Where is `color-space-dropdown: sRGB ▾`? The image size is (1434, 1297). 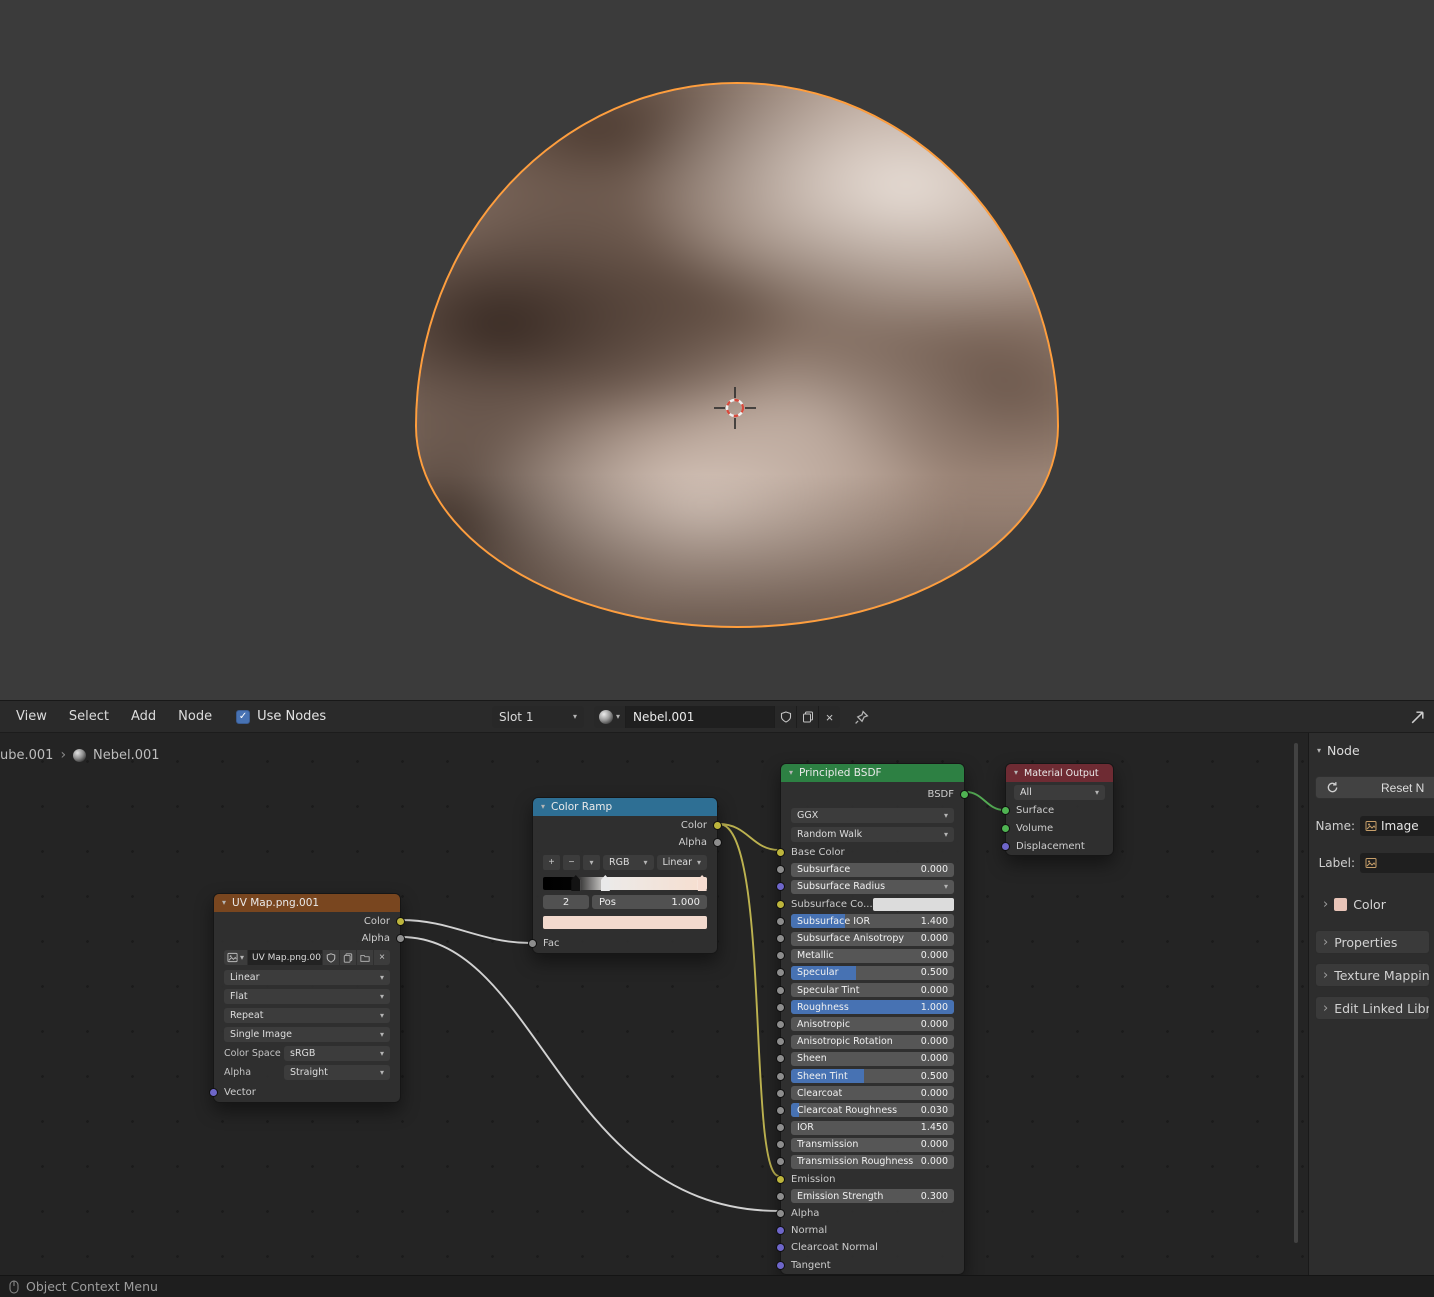
color-space-dropdown: sRGB ▾ is located at coordinates (337, 1053).